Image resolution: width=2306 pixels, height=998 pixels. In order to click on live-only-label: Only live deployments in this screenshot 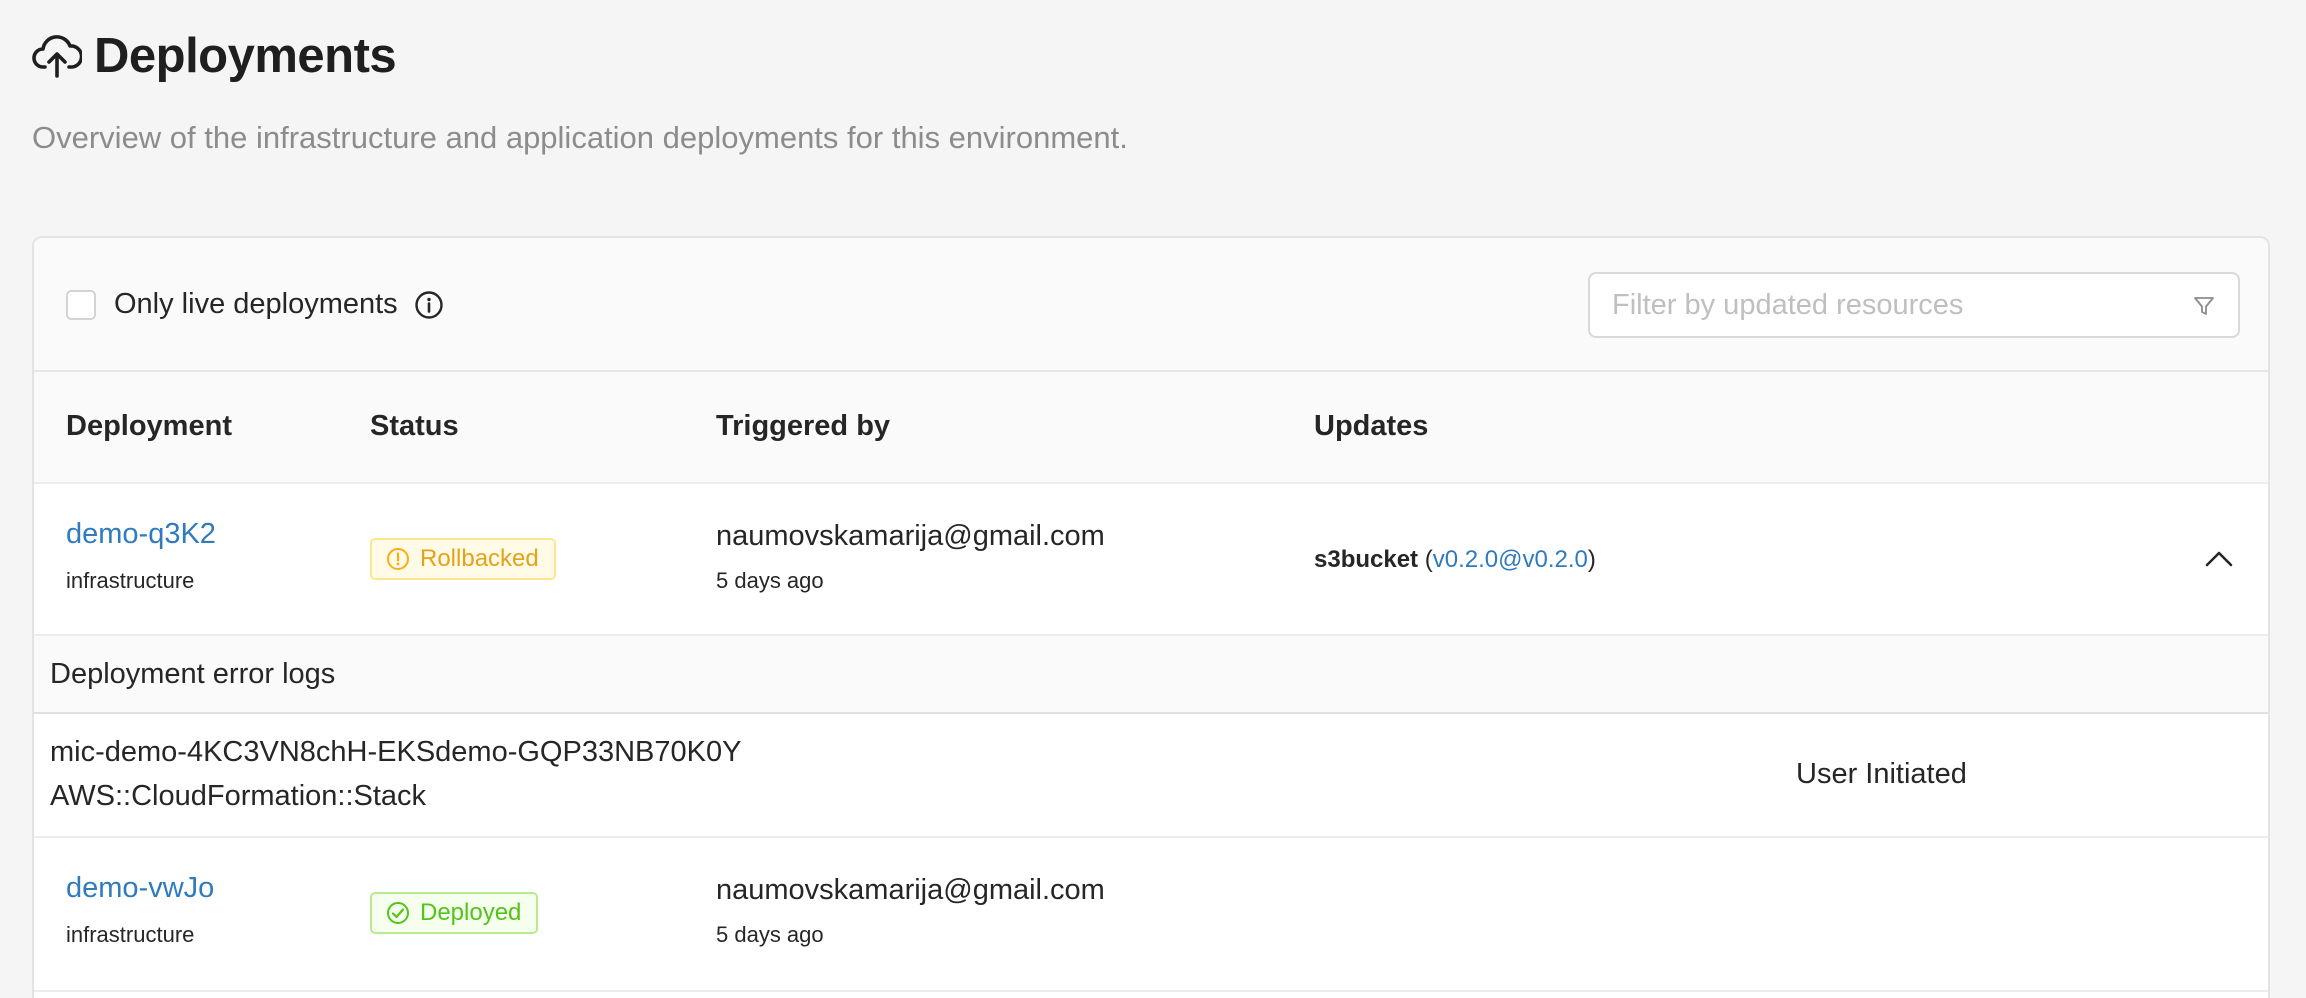, I will do `click(256, 304)`.